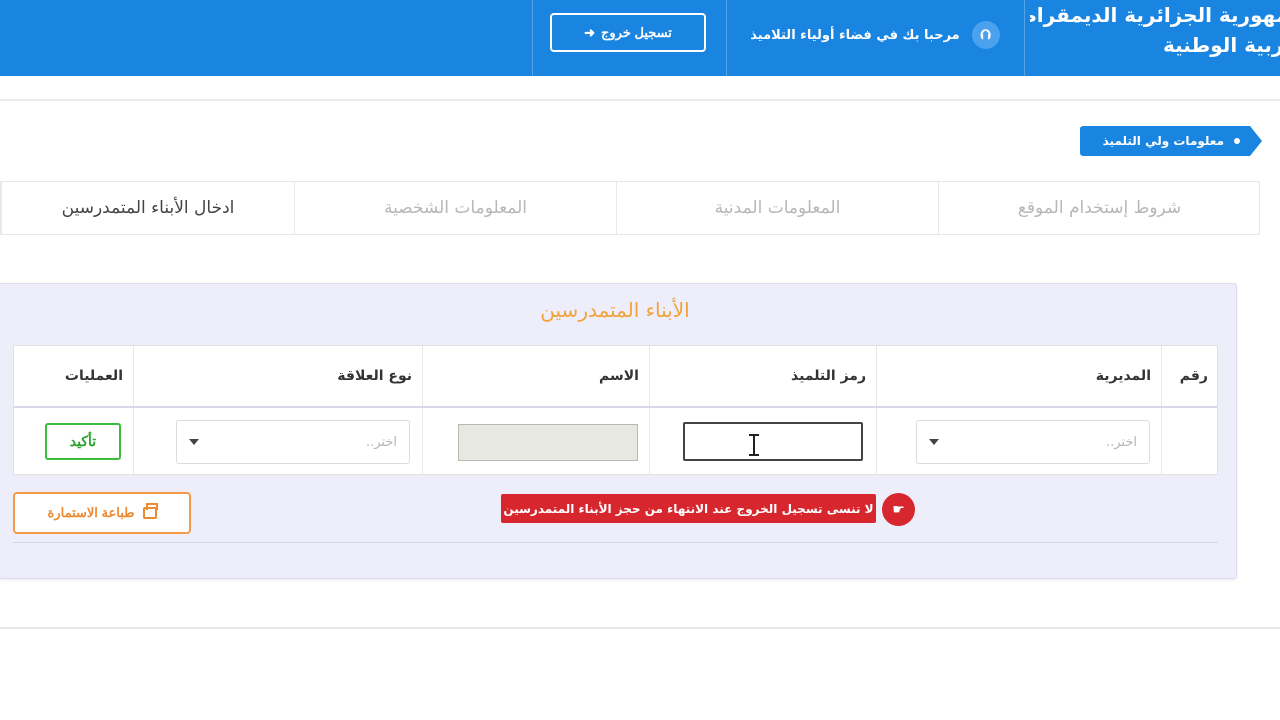 The image size is (1280, 720). What do you see at coordinates (773, 441) in the screenshot?
I see `student-code-input` at bounding box center [773, 441].